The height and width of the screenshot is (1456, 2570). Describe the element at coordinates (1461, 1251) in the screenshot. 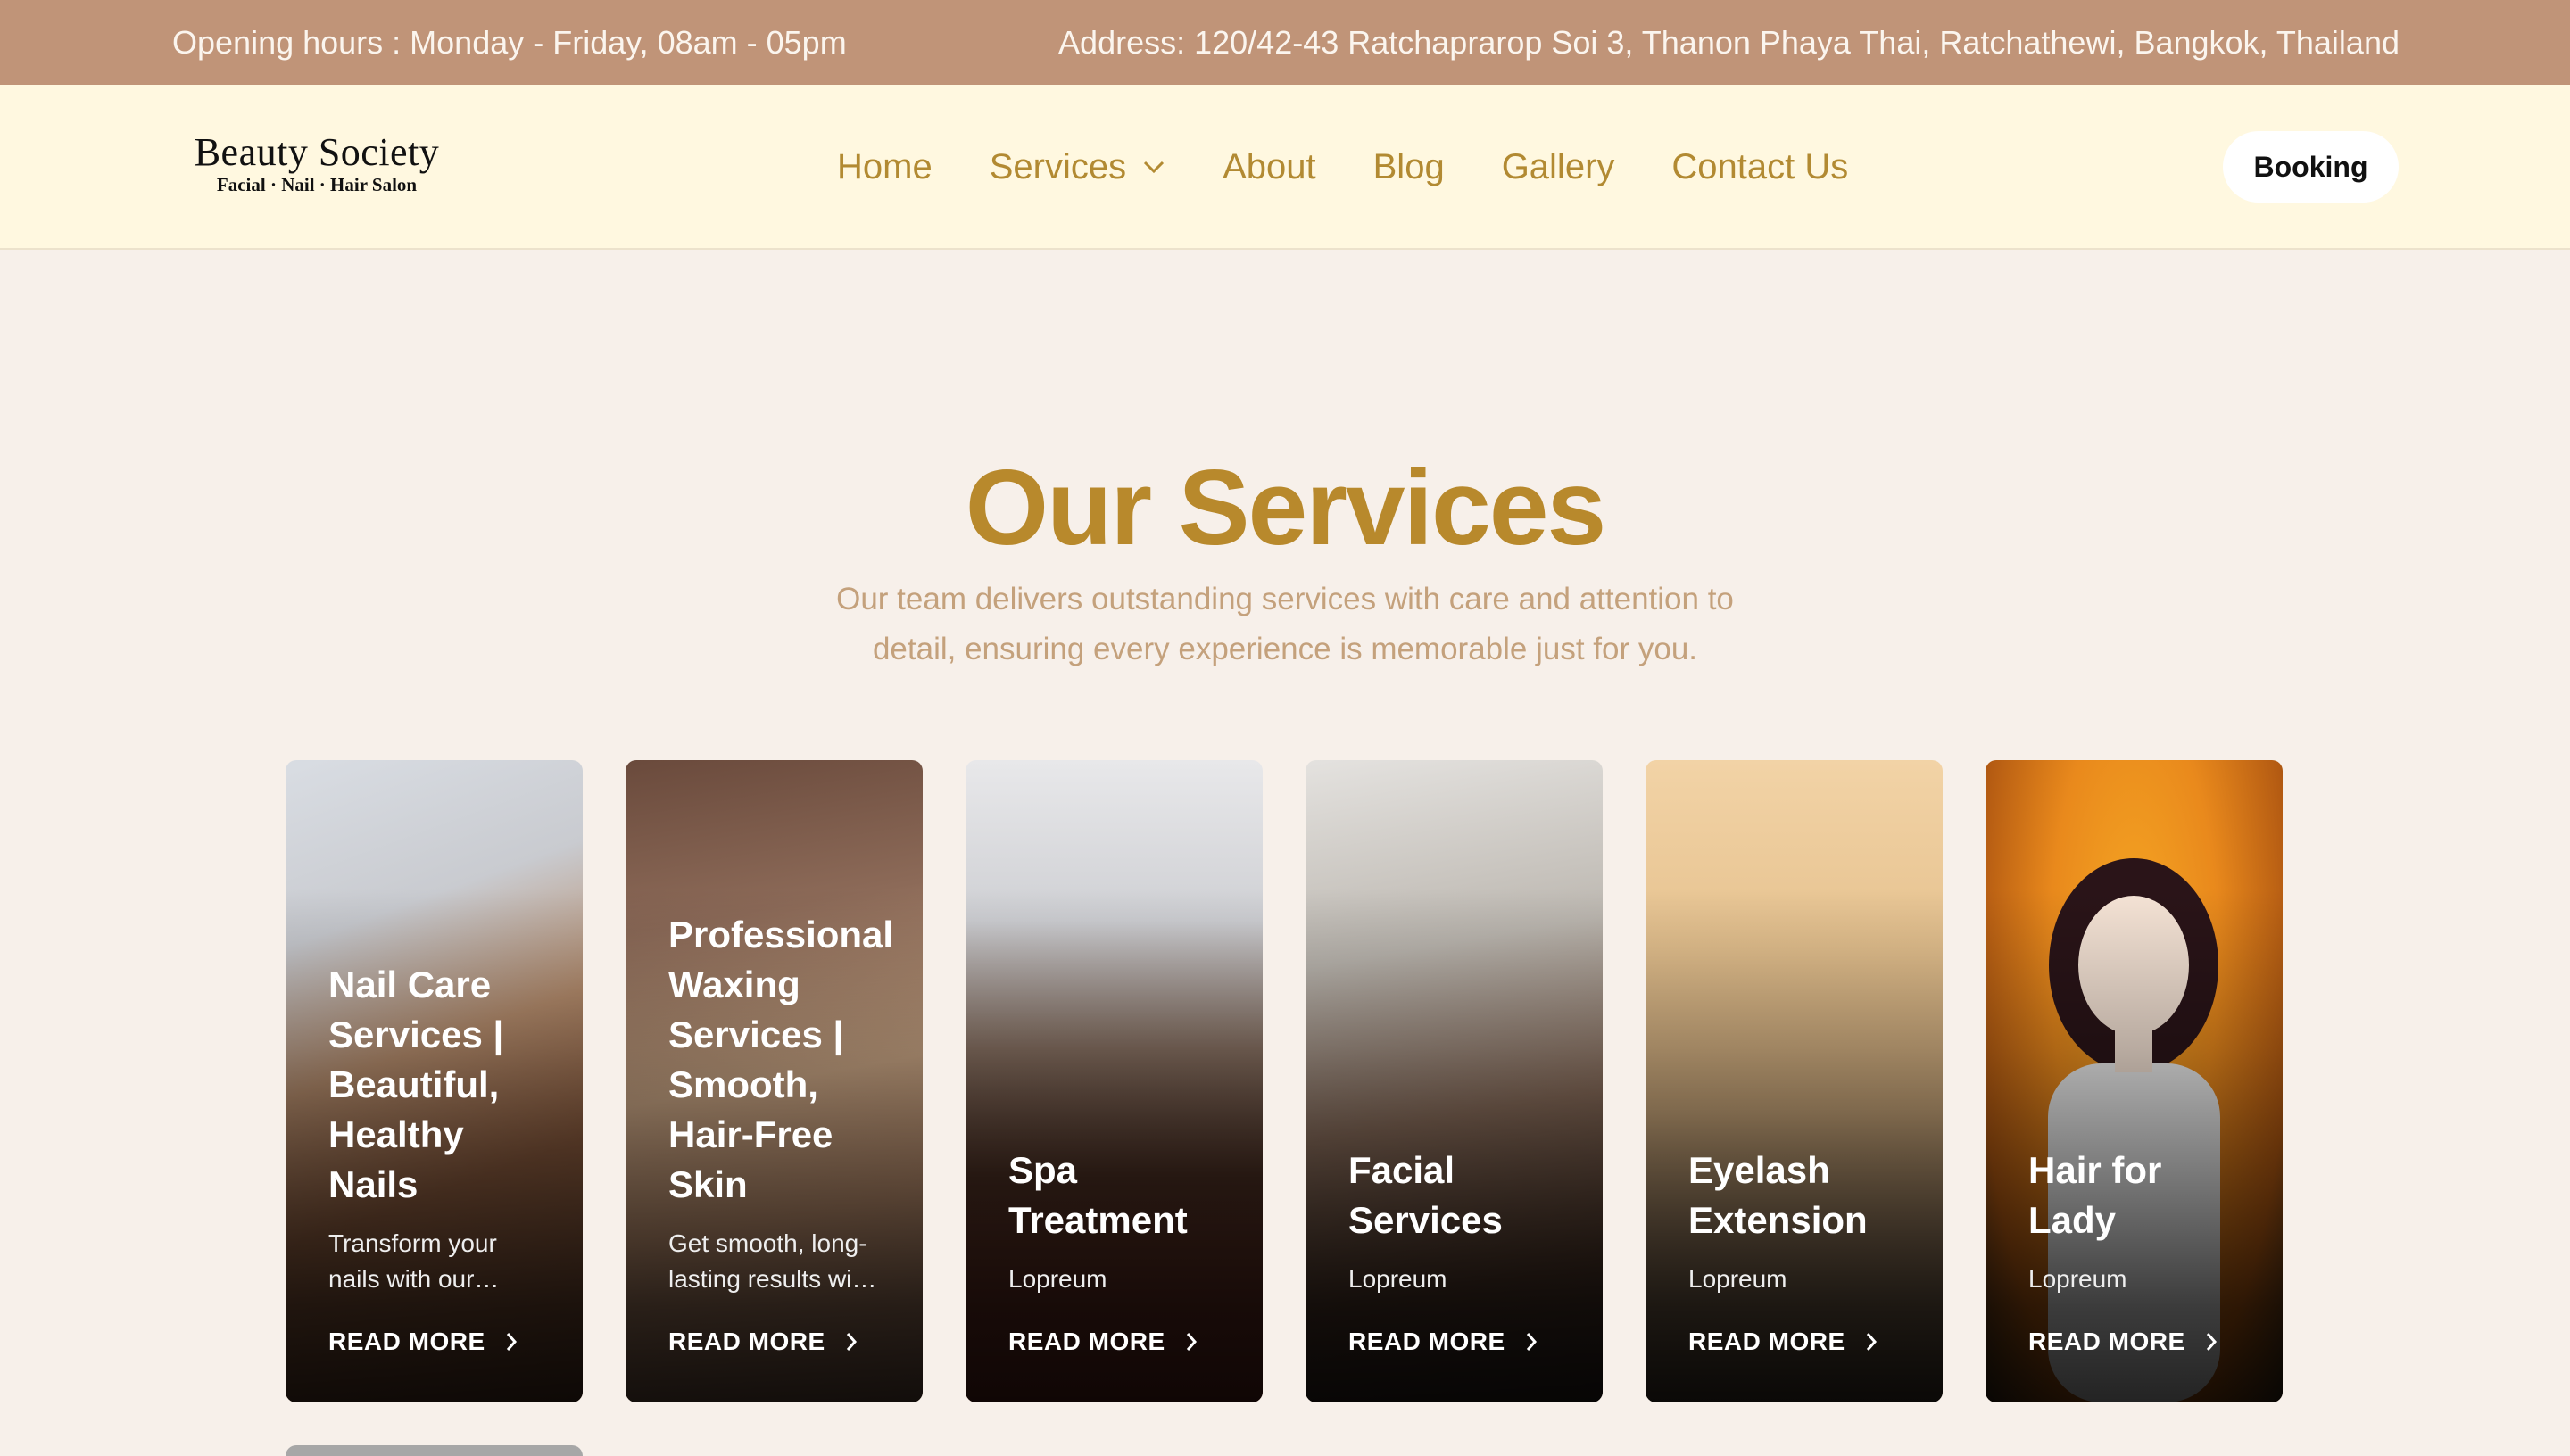

I see `card-content: Facial Services Lopreum READ MORE` at that location.